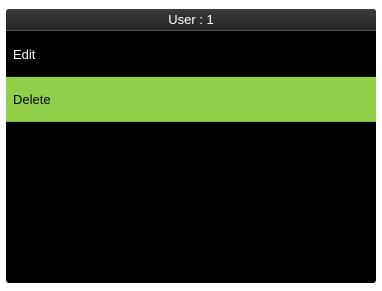  What do you see at coordinates (191, 99) in the screenshot?
I see `menu-item-delete: Delete` at bounding box center [191, 99].